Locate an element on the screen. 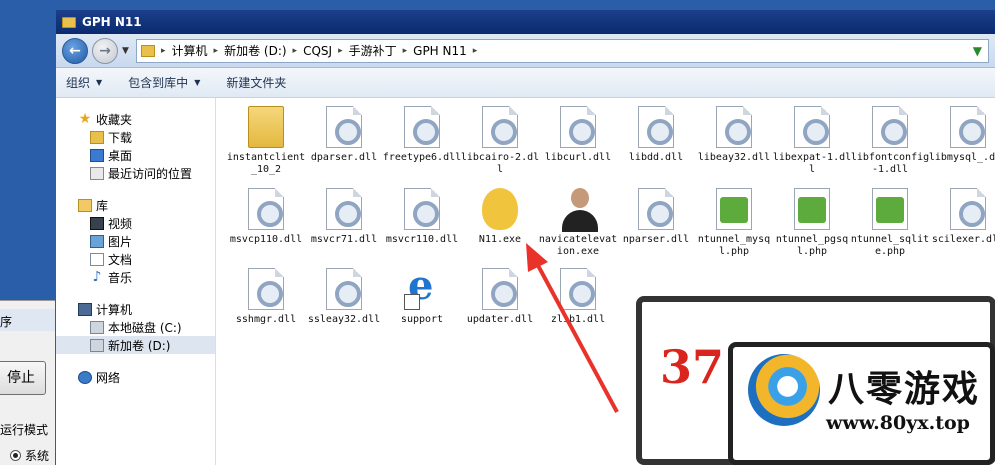 Image resolution: width=995 pixels, height=465 pixels. network-group: 网络 is located at coordinates (135, 377).